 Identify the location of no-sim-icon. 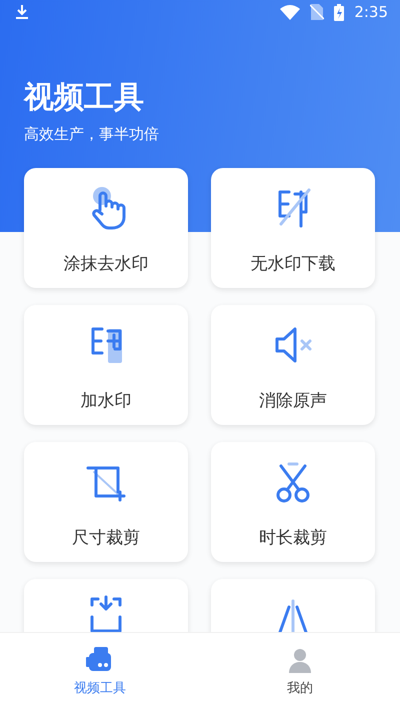
(317, 12).